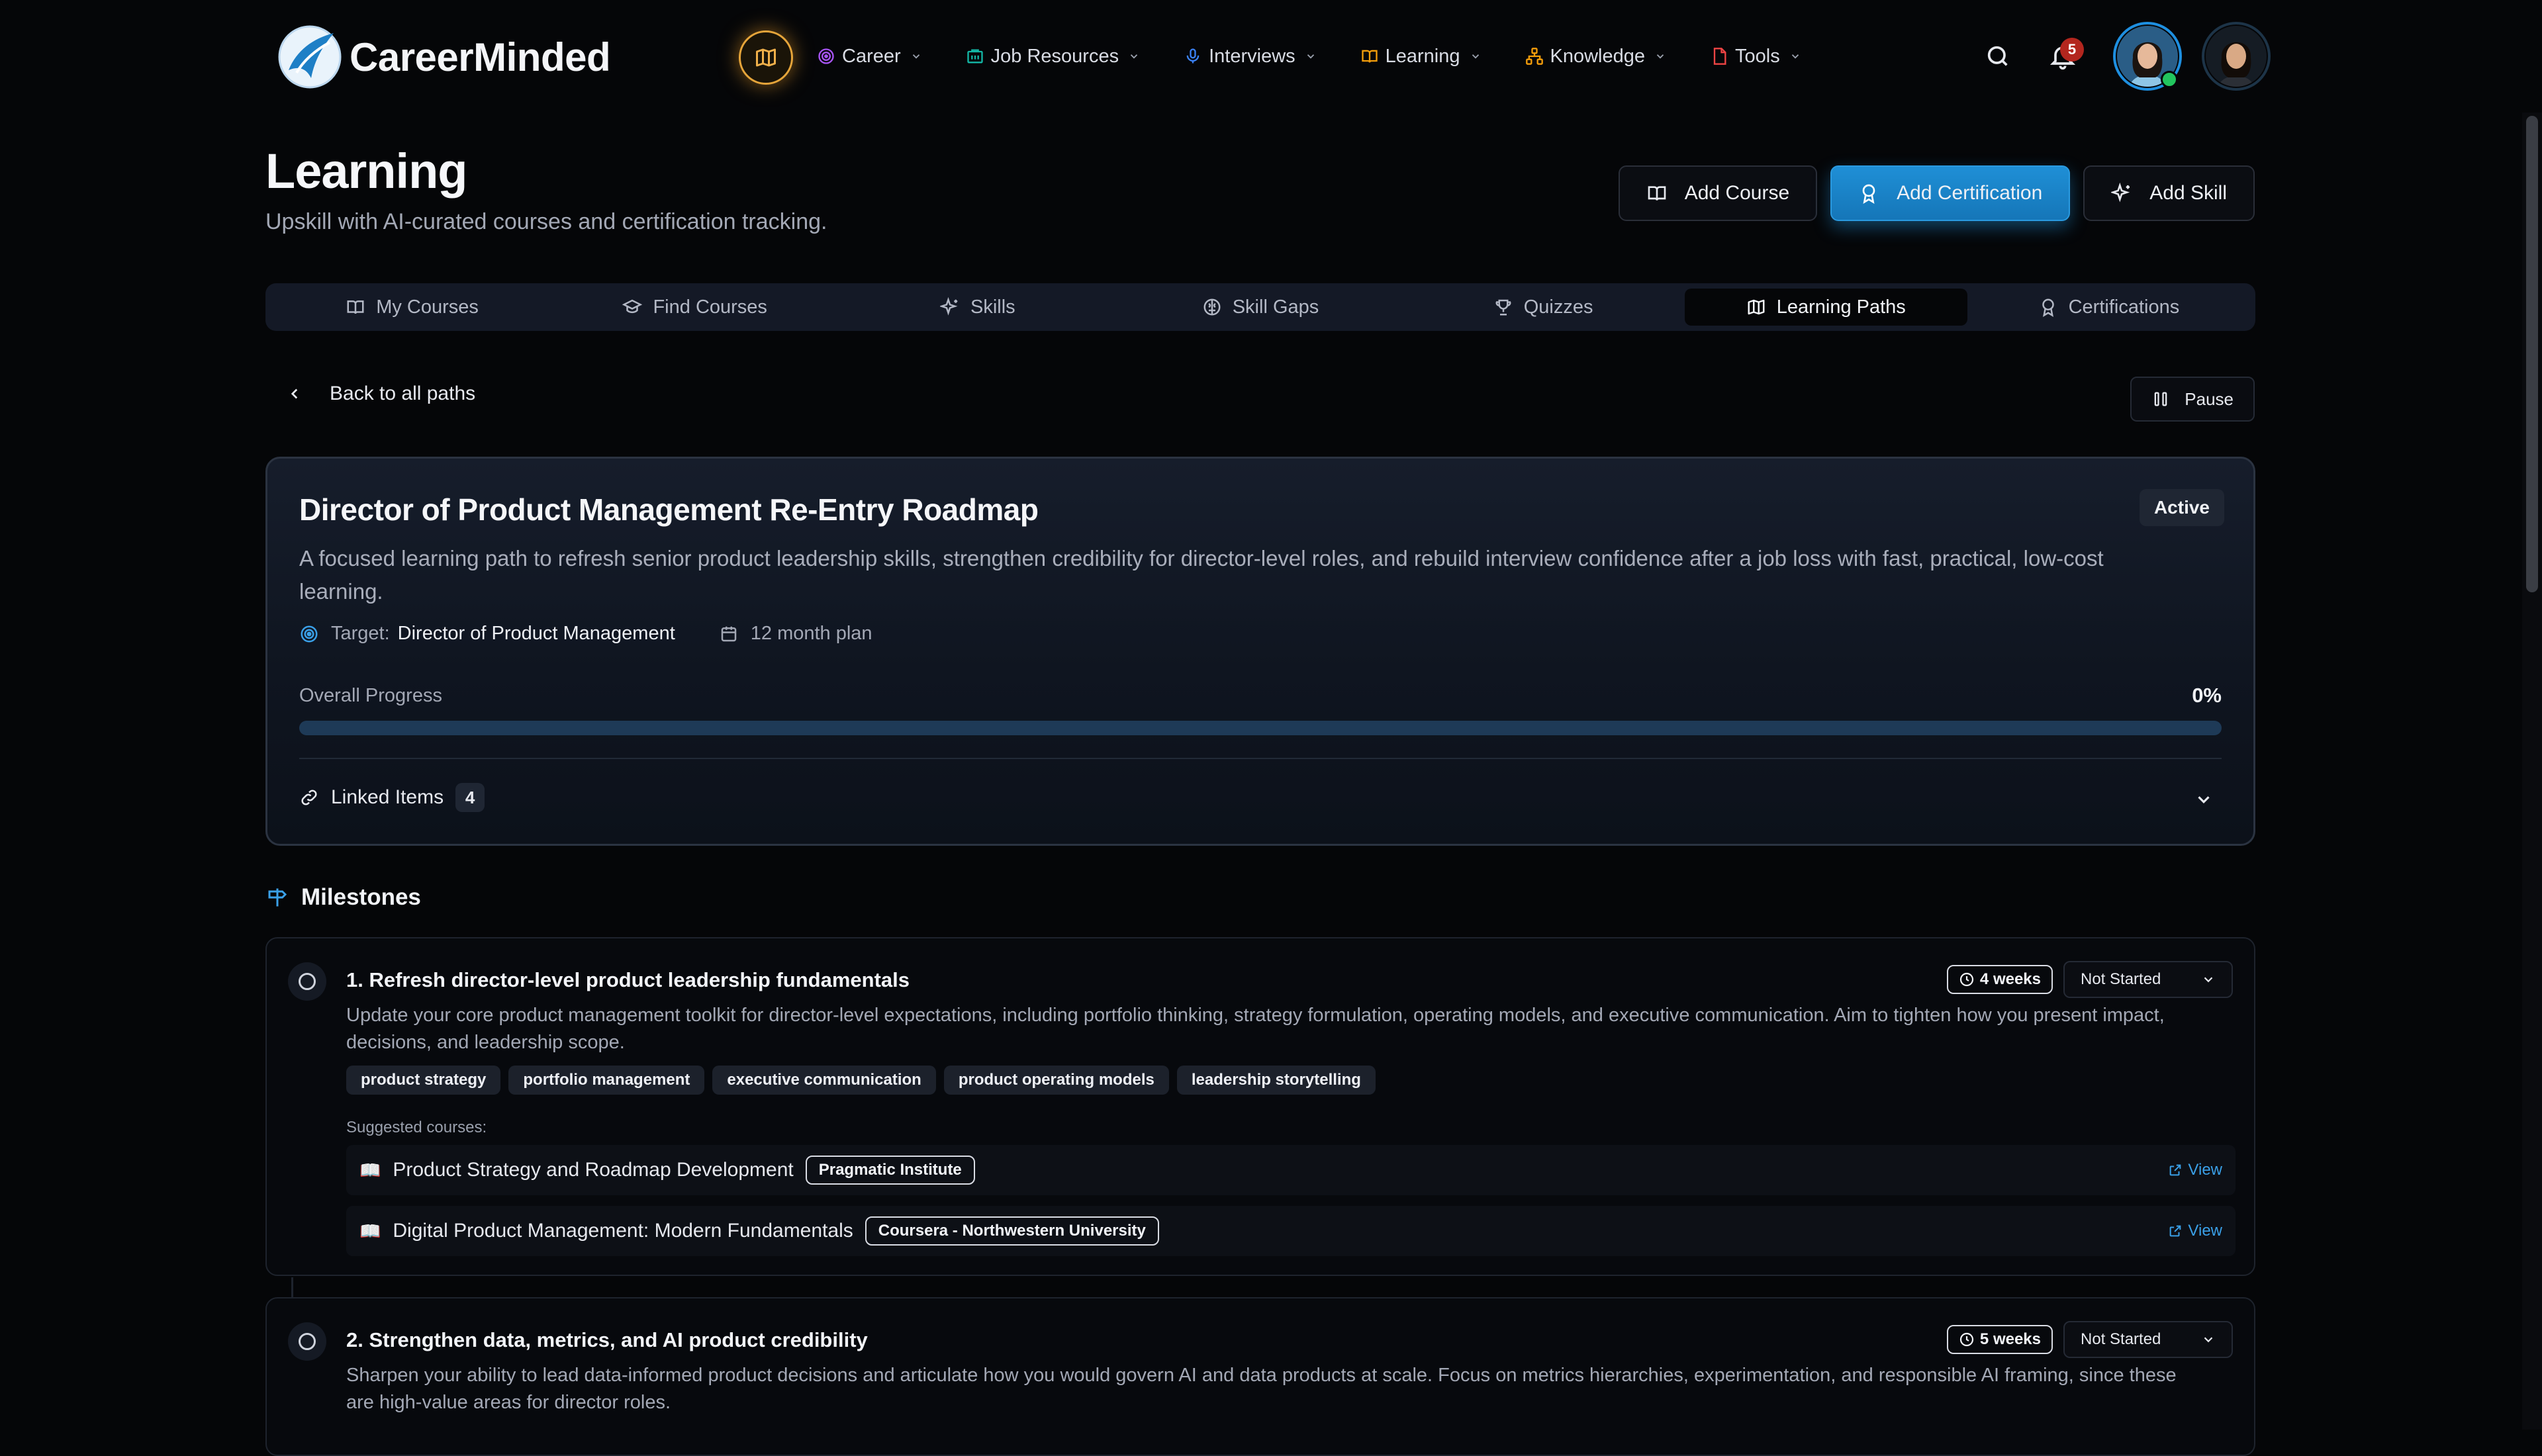 The image size is (2542, 1456). Describe the element at coordinates (1012, 1231) in the screenshot. I see `course-provider: Coursera - Northwestern University` at that location.